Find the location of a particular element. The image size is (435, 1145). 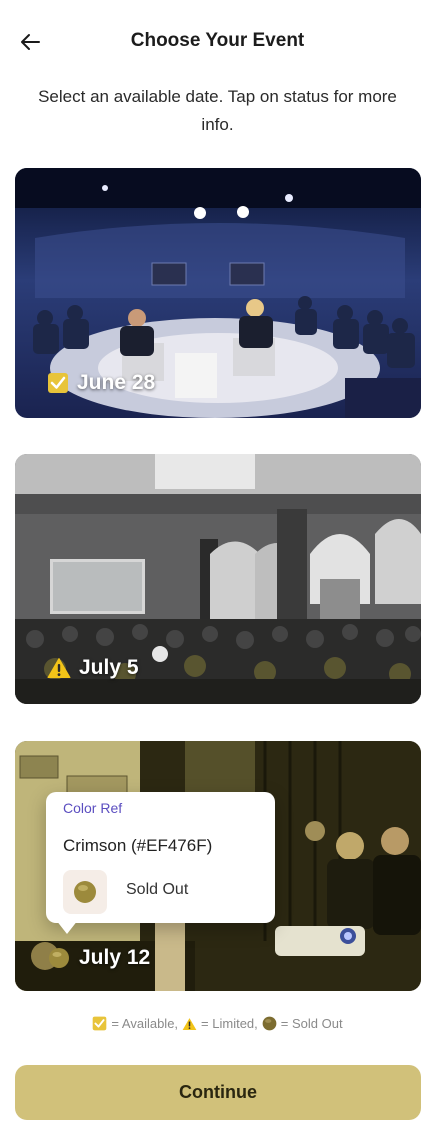

event-date-label: June 28 is located at coordinates (101, 383).